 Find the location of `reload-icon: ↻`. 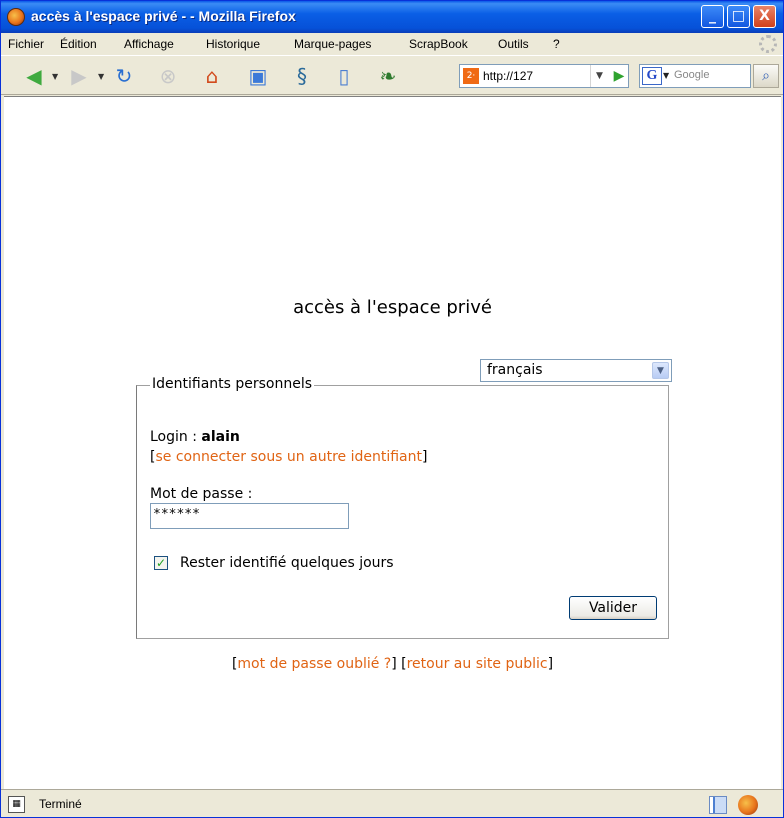

reload-icon: ↻ is located at coordinates (124, 76).